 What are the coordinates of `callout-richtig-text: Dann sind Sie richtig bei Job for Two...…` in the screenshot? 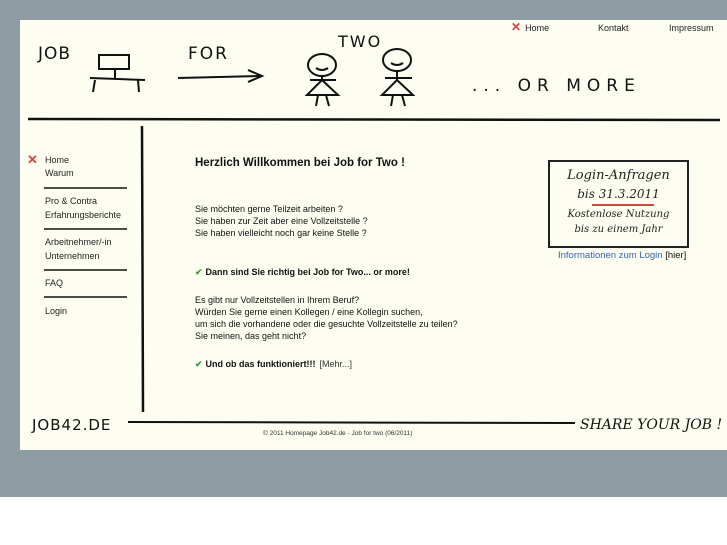 It's located at (307, 272).